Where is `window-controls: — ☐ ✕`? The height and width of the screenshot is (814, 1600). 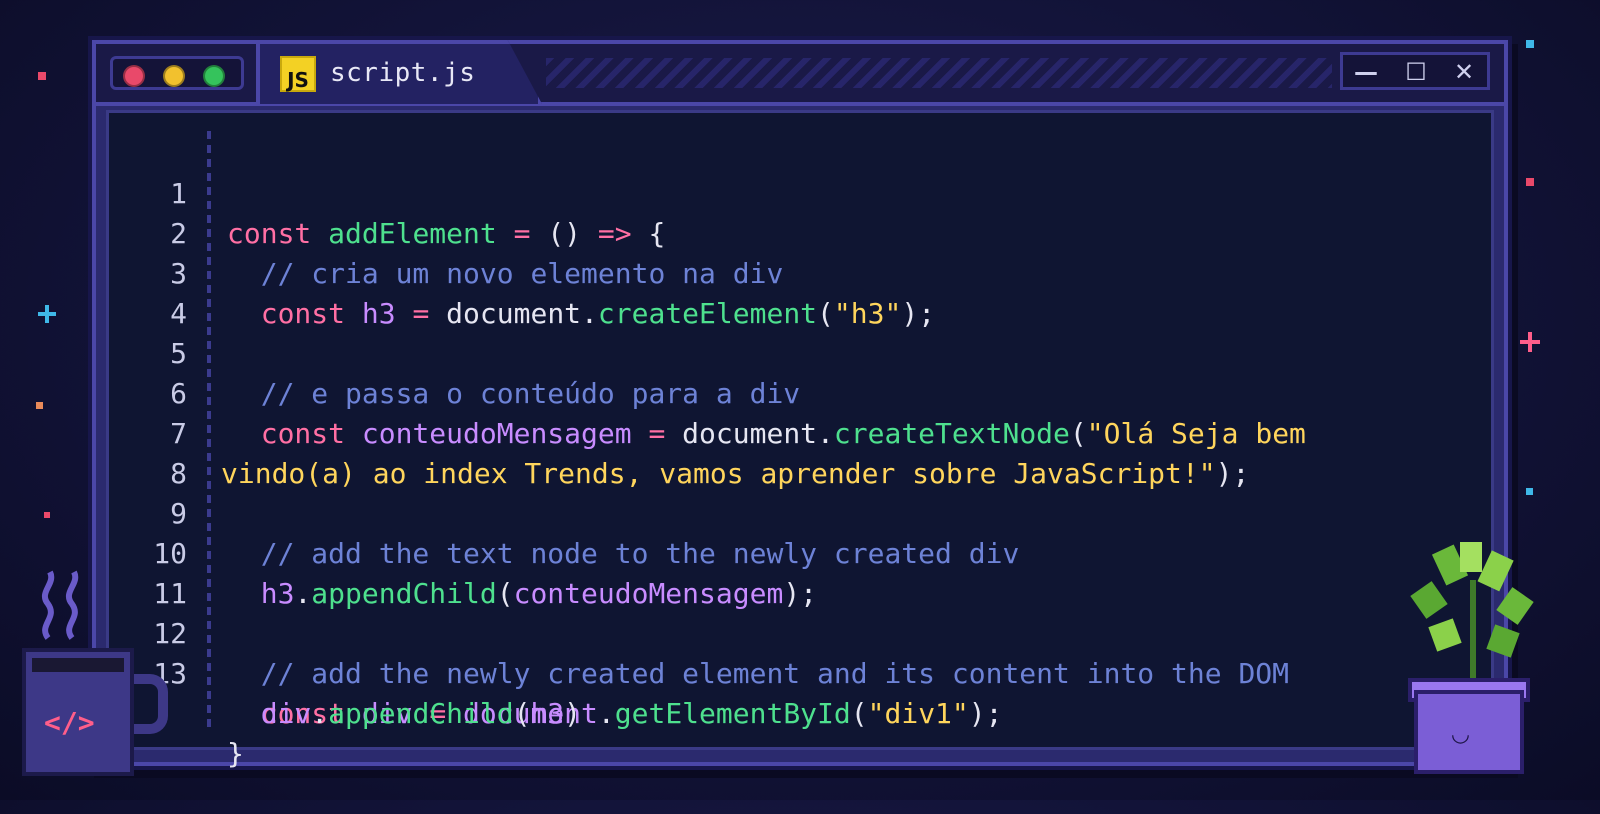 window-controls: — ☐ ✕ is located at coordinates (1415, 71).